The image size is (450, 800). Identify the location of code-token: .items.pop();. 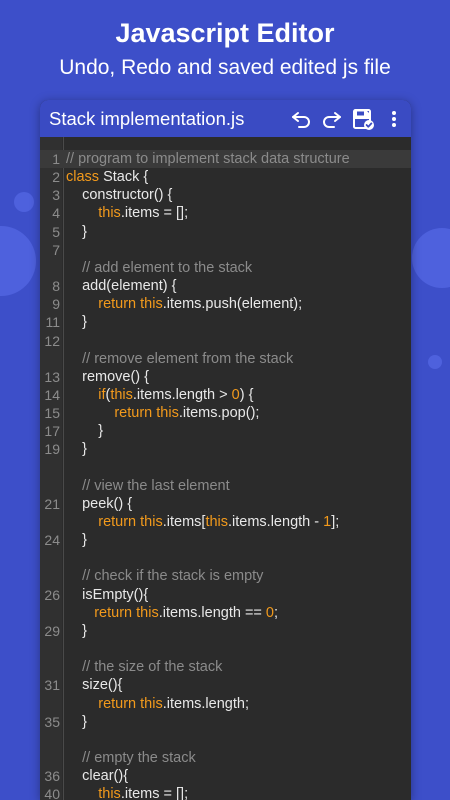
(219, 413).